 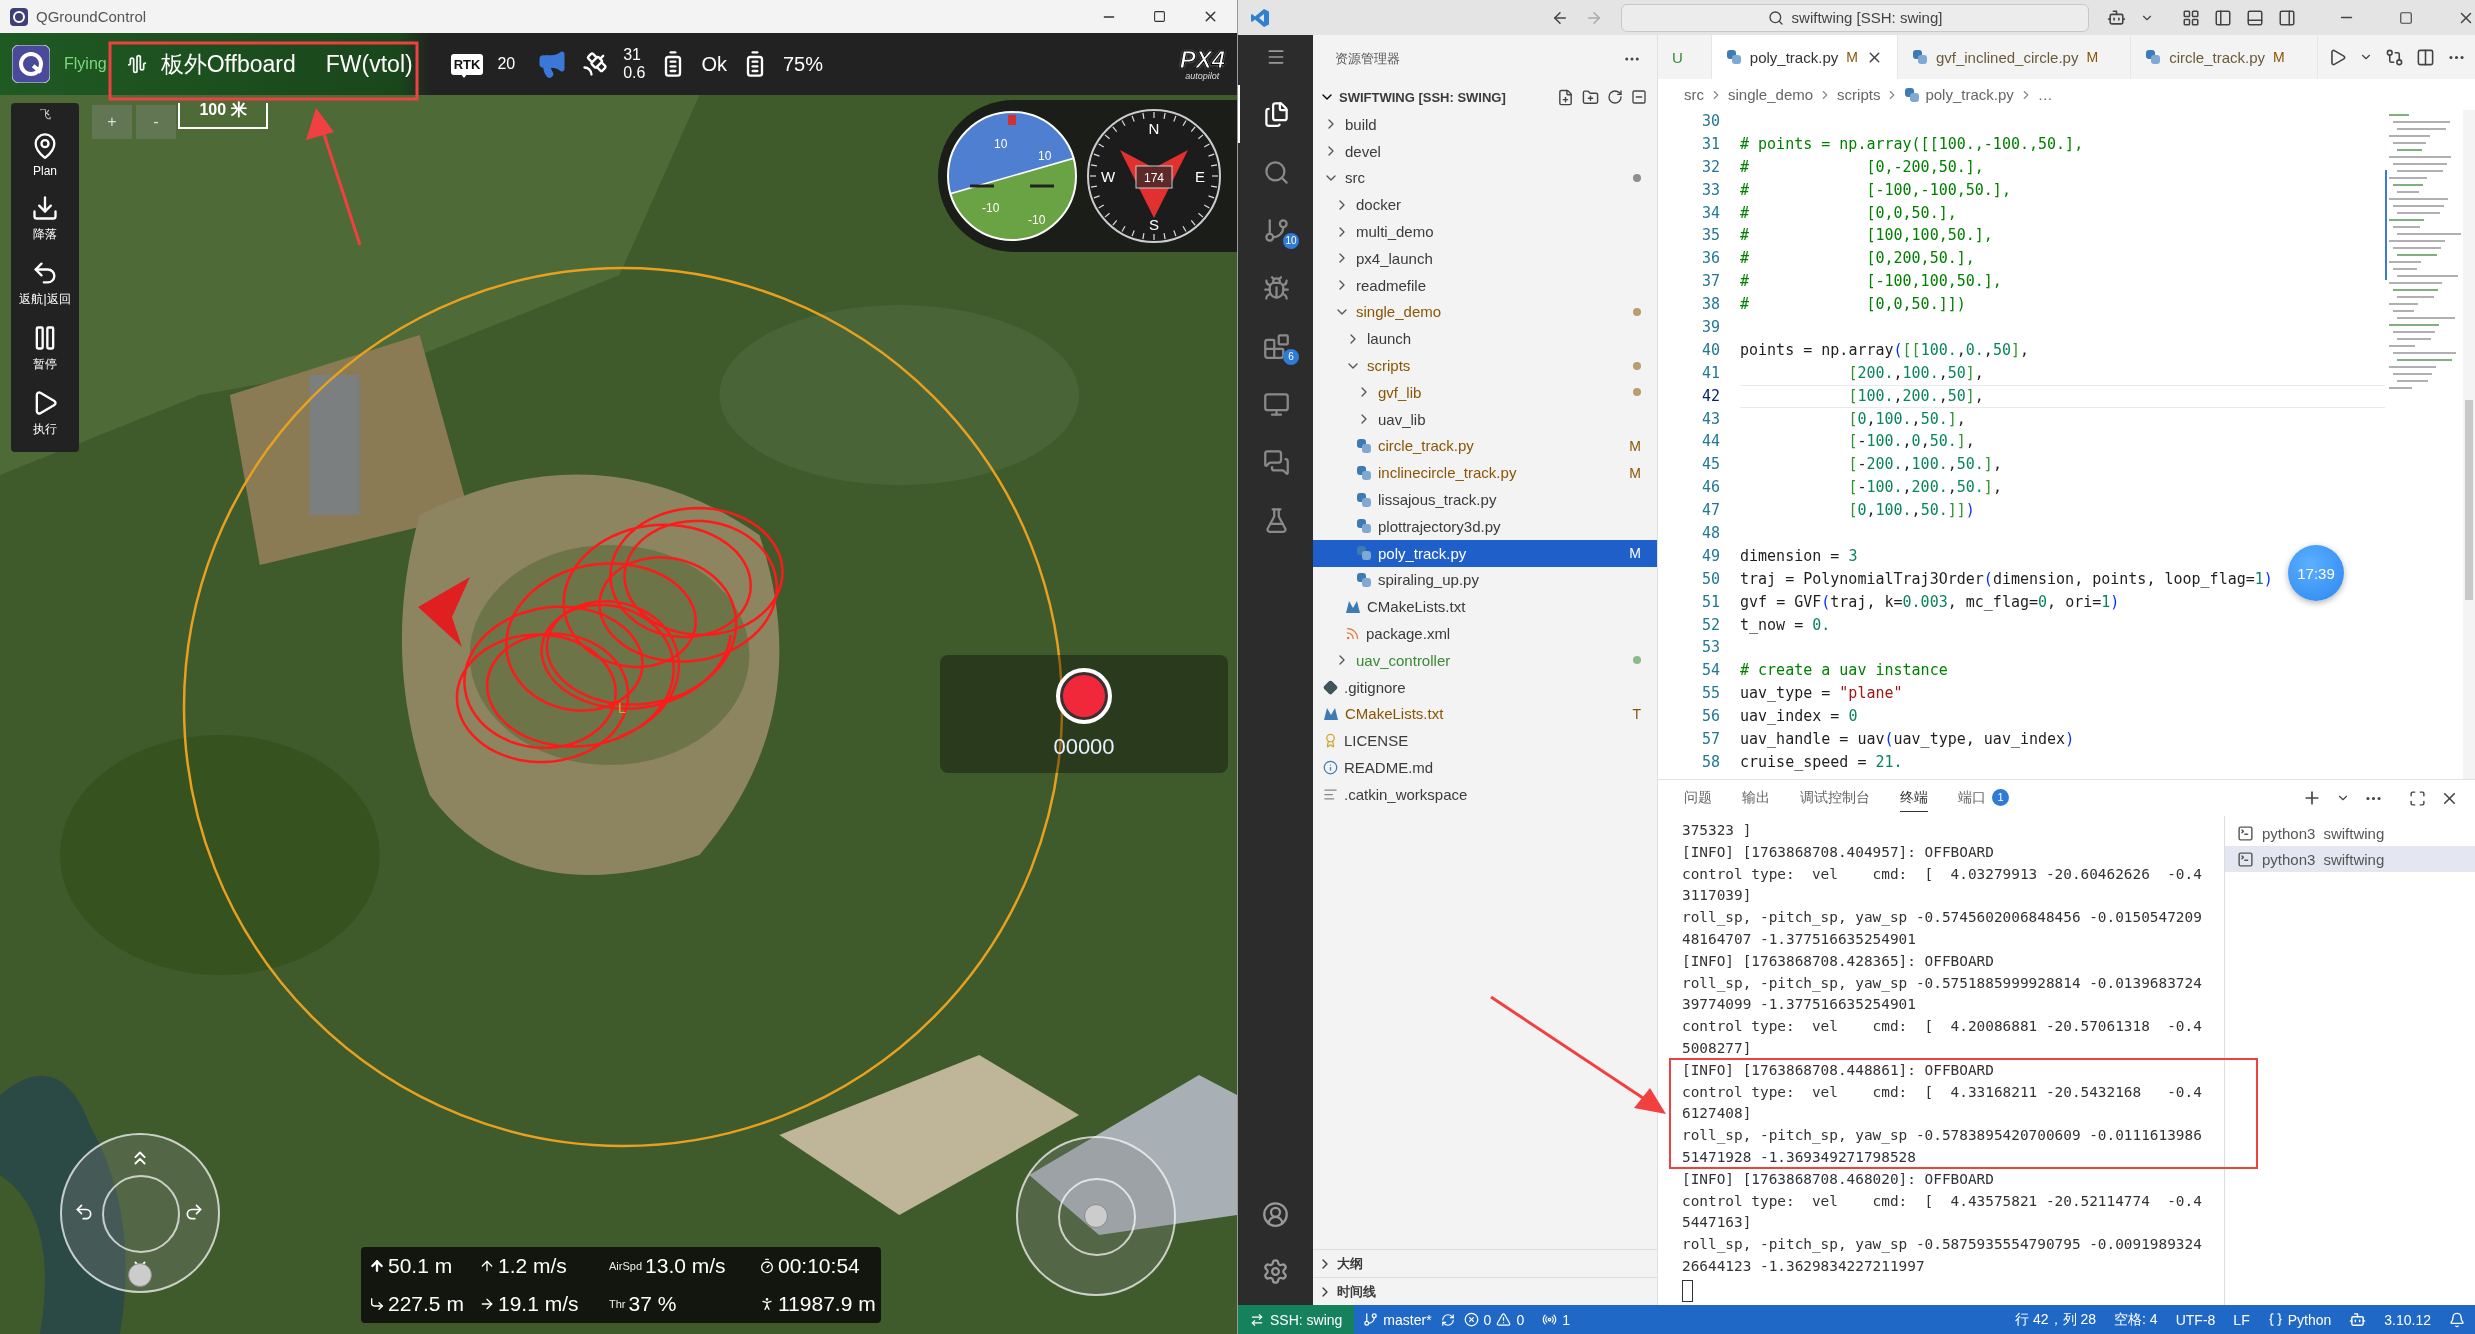 What do you see at coordinates (1485, 553) in the screenshot?
I see `tree-item: poly_track.py M` at bounding box center [1485, 553].